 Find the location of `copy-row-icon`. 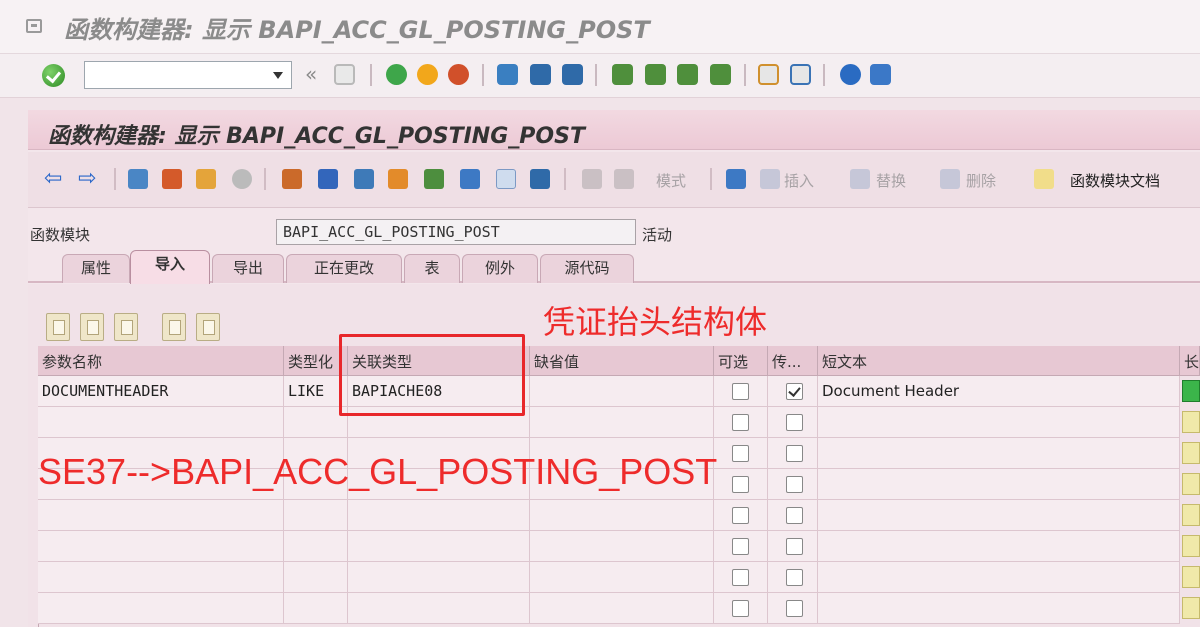

copy-row-icon is located at coordinates (92, 327).